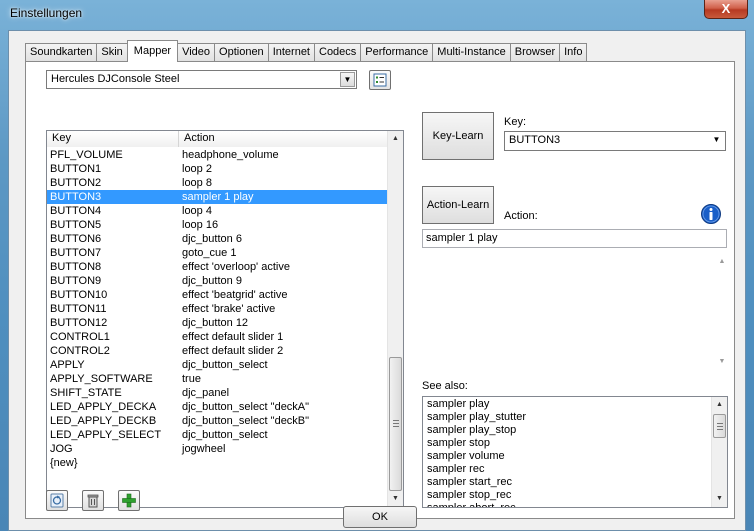  I want to click on table-row: BUTTON12 djc_button 12, so click(217, 323).